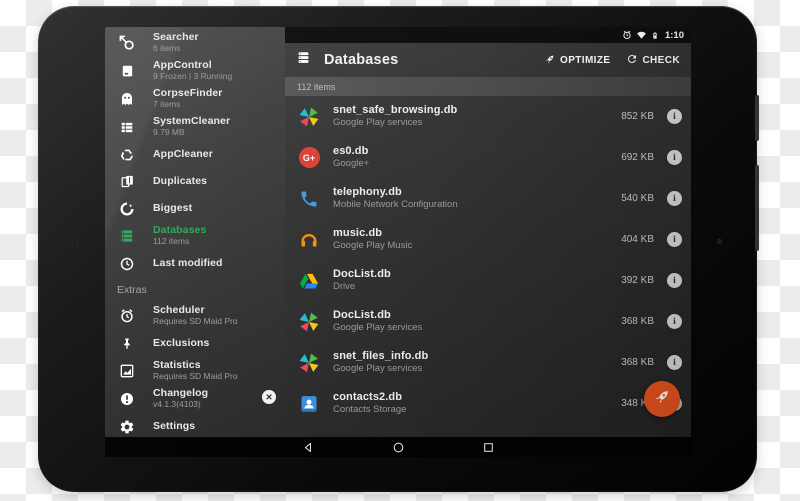 Image resolution: width=800 pixels, height=501 pixels. Describe the element at coordinates (627, 35) in the screenshot. I see `alarm-icon` at that location.